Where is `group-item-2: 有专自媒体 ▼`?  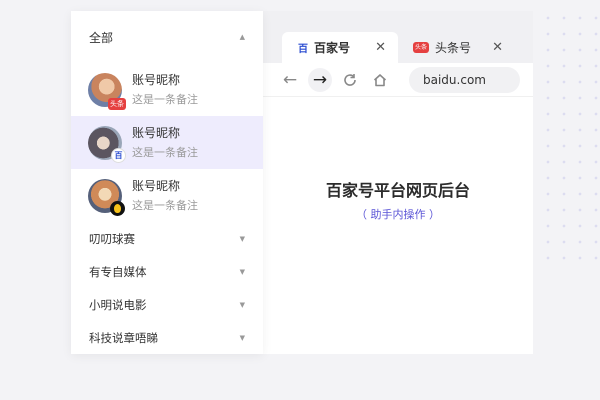 group-item-2: 有专自媒体 ▼ is located at coordinates (167, 271).